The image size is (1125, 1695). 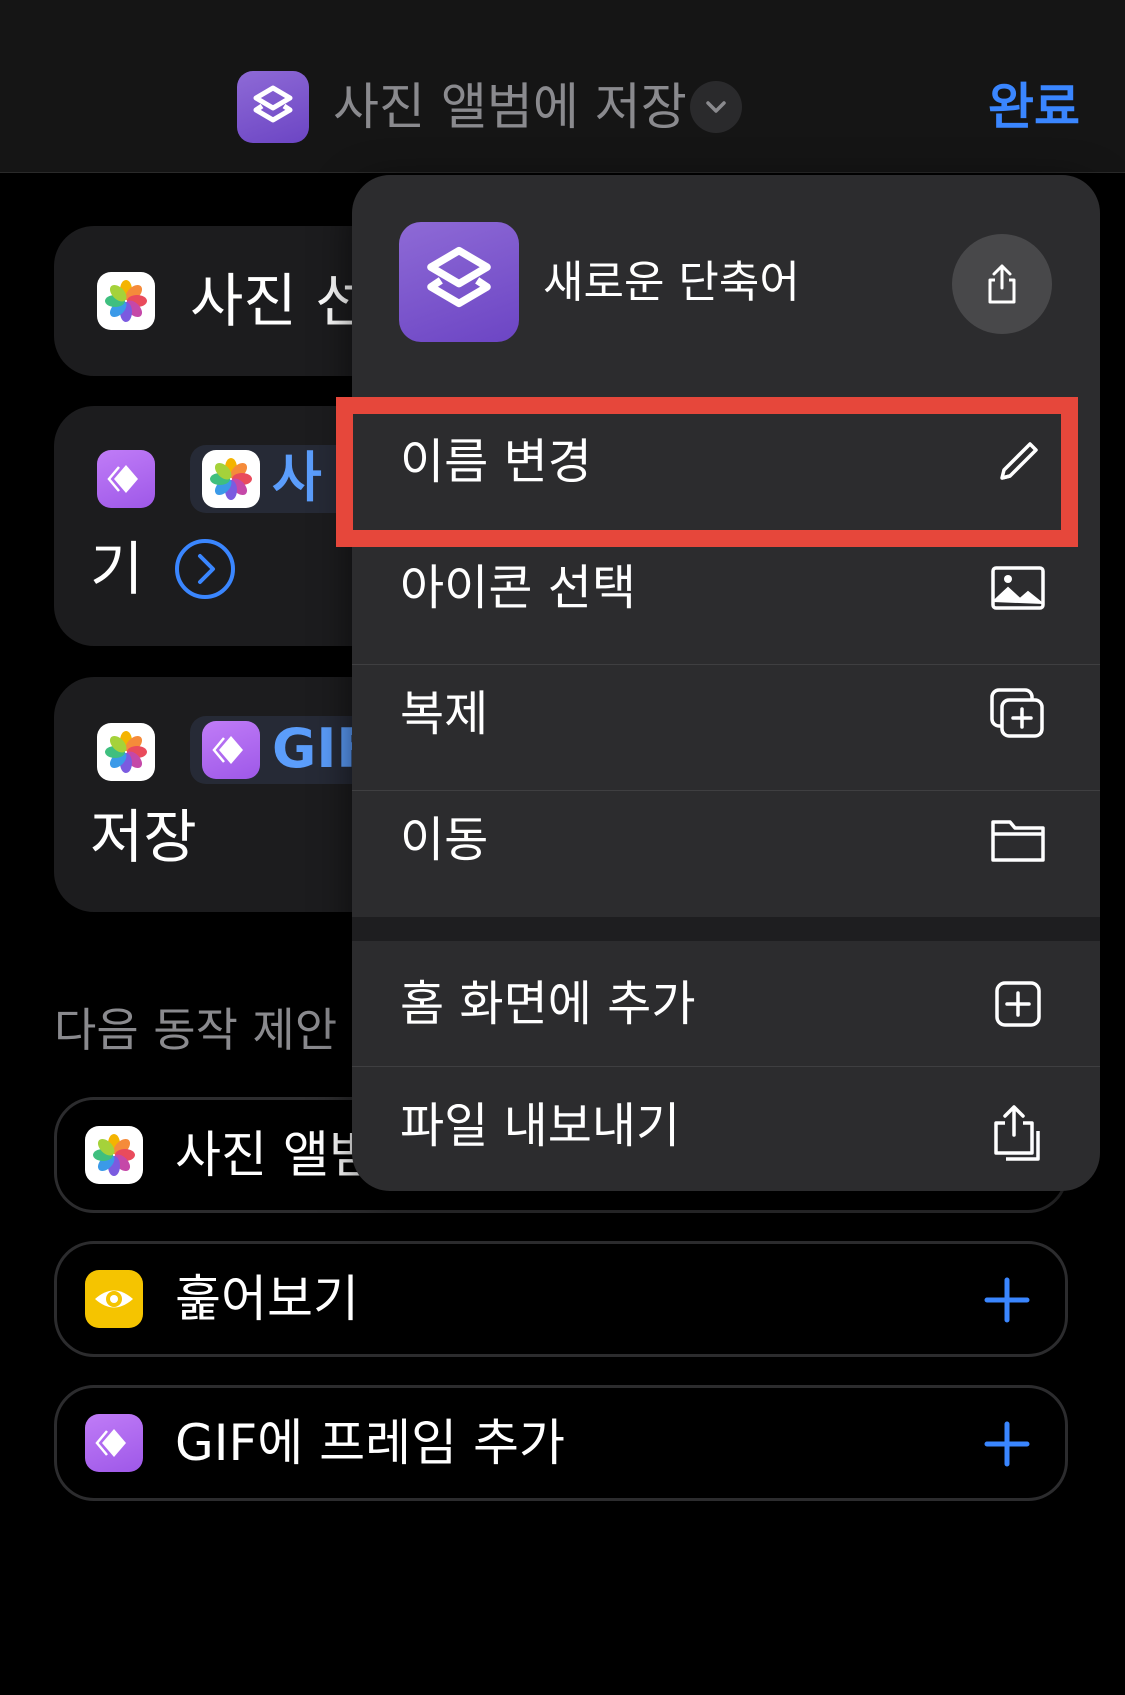 I want to click on menu-item-add-to-home-screen: 홈 화면에 추가, so click(x=726, y=1004).